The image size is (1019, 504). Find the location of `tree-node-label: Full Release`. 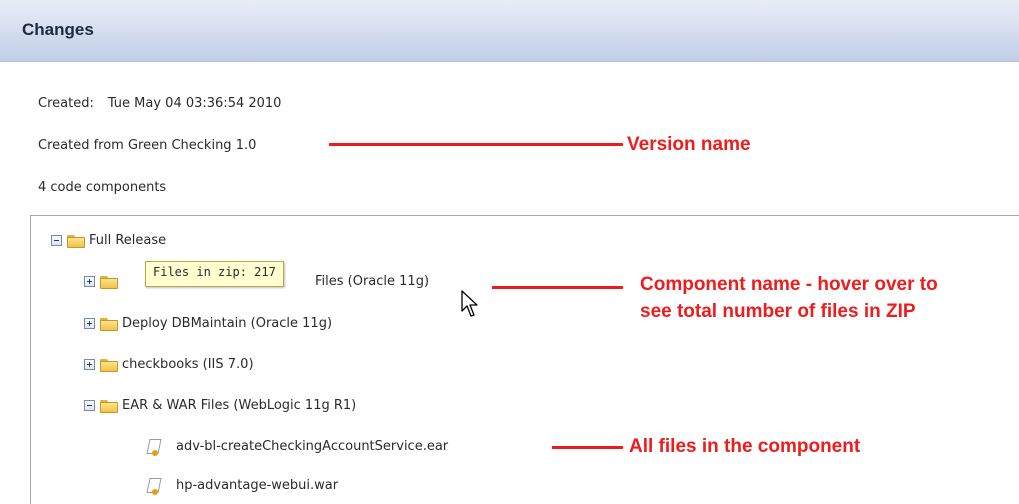

tree-node-label: Full Release is located at coordinates (128, 240).